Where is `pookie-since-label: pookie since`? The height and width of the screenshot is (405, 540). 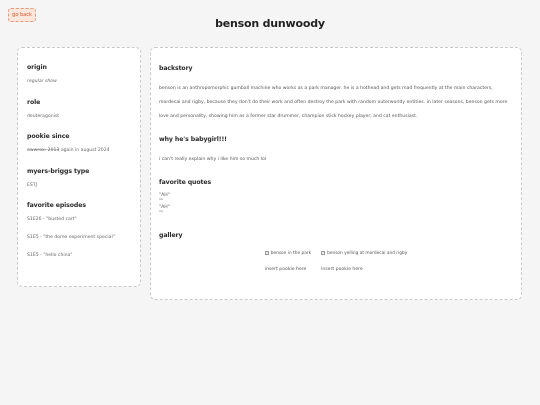 pookie-since-label: pookie since is located at coordinates (48, 136).